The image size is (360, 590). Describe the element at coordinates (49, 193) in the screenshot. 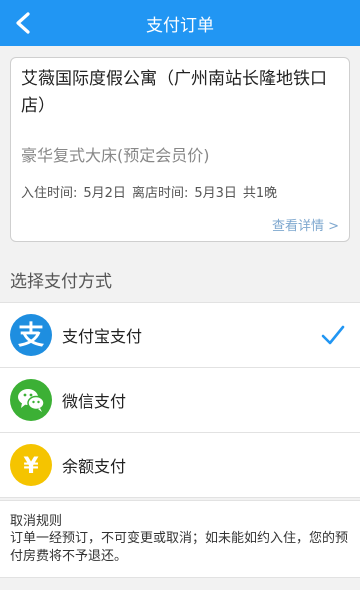

I see `checkin-label: 入住时间:` at that location.